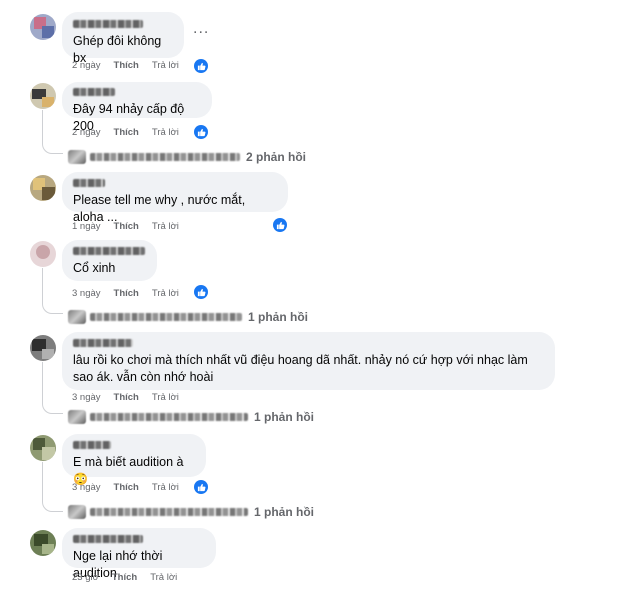 Image resolution: width=637 pixels, height=594 pixels. What do you see at coordinates (128, 462) in the screenshot?
I see `comment-text-content: E mà biết audition à` at bounding box center [128, 462].